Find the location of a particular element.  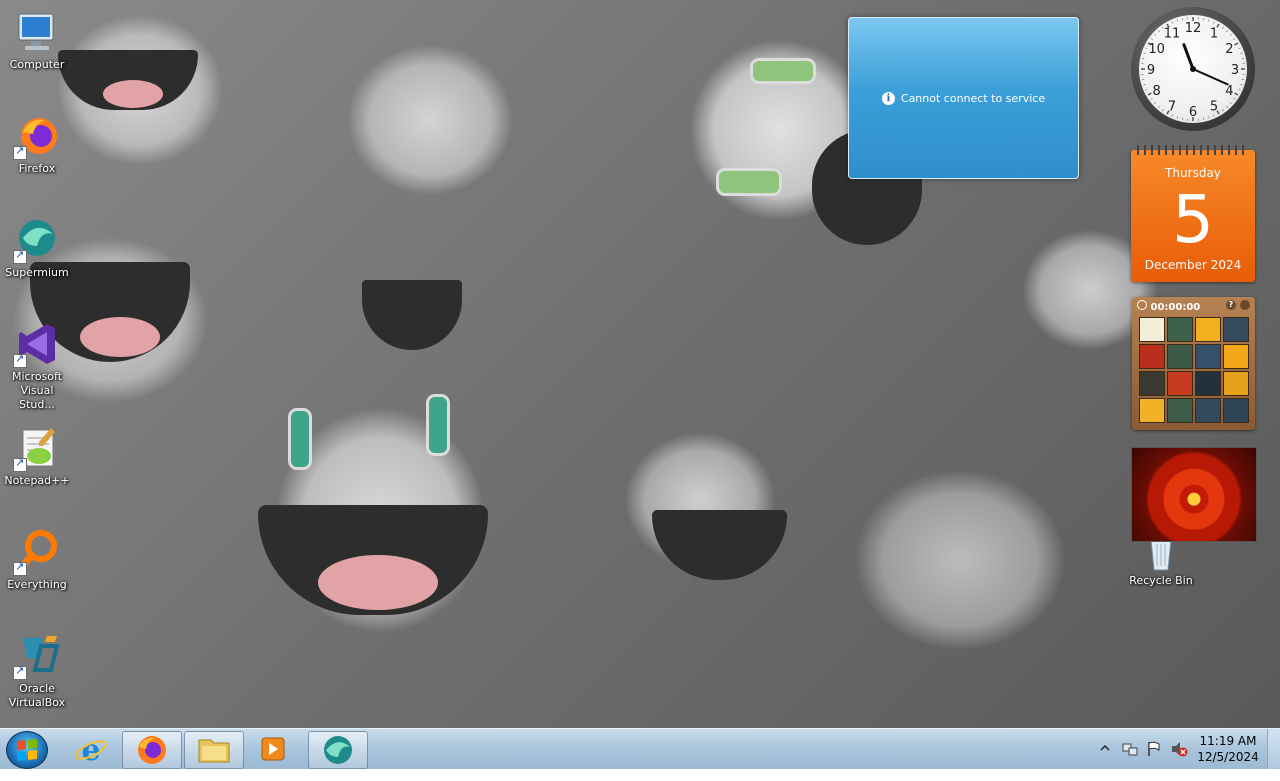

clock-face: 121234567891011 is located at coordinates (1193, 69).